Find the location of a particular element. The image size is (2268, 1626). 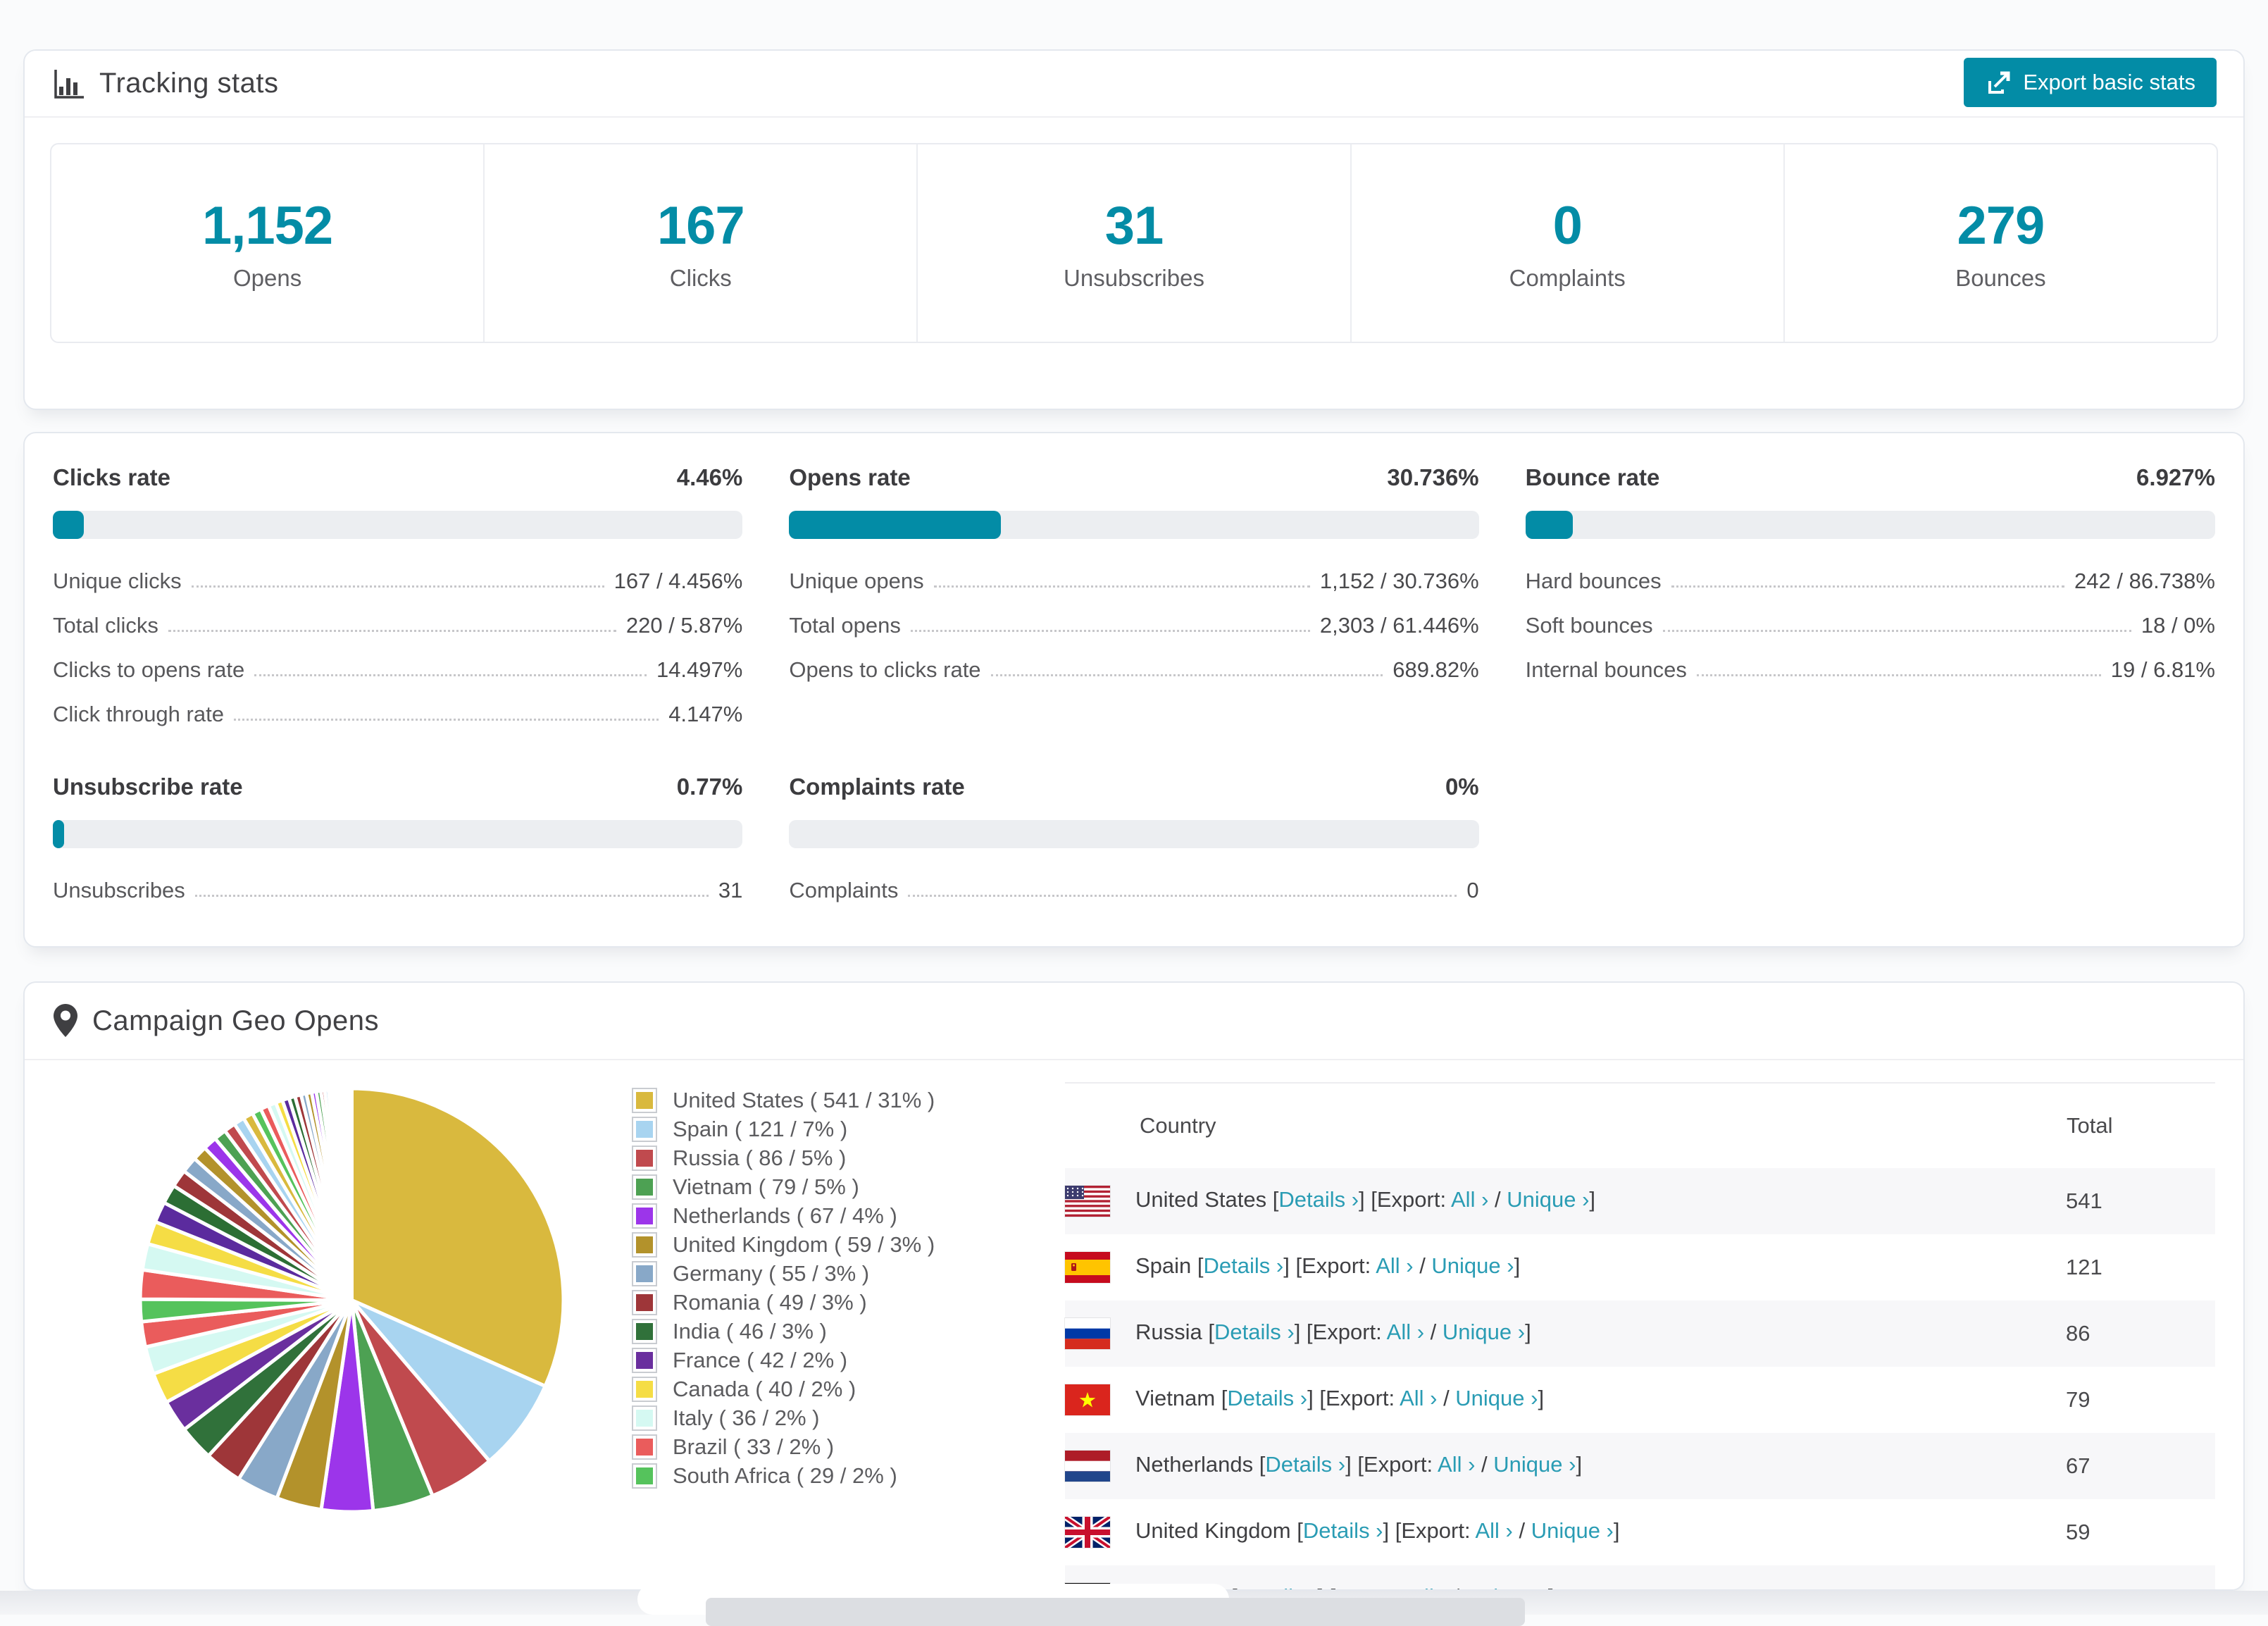

summary-stat: 279 Bounces is located at coordinates (2001, 243).